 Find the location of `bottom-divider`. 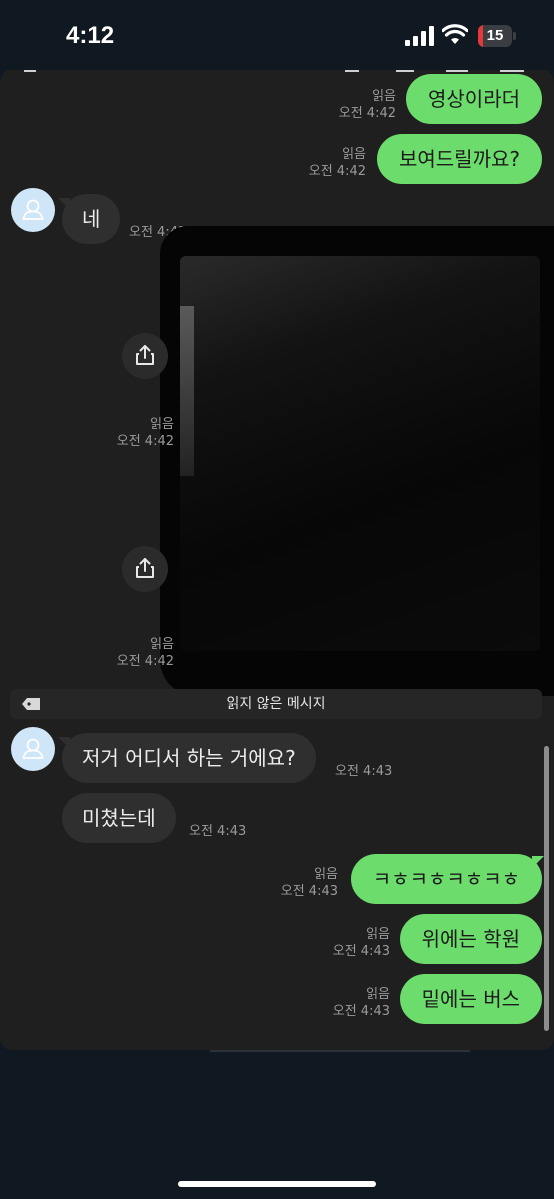

bottom-divider is located at coordinates (340, 1051).